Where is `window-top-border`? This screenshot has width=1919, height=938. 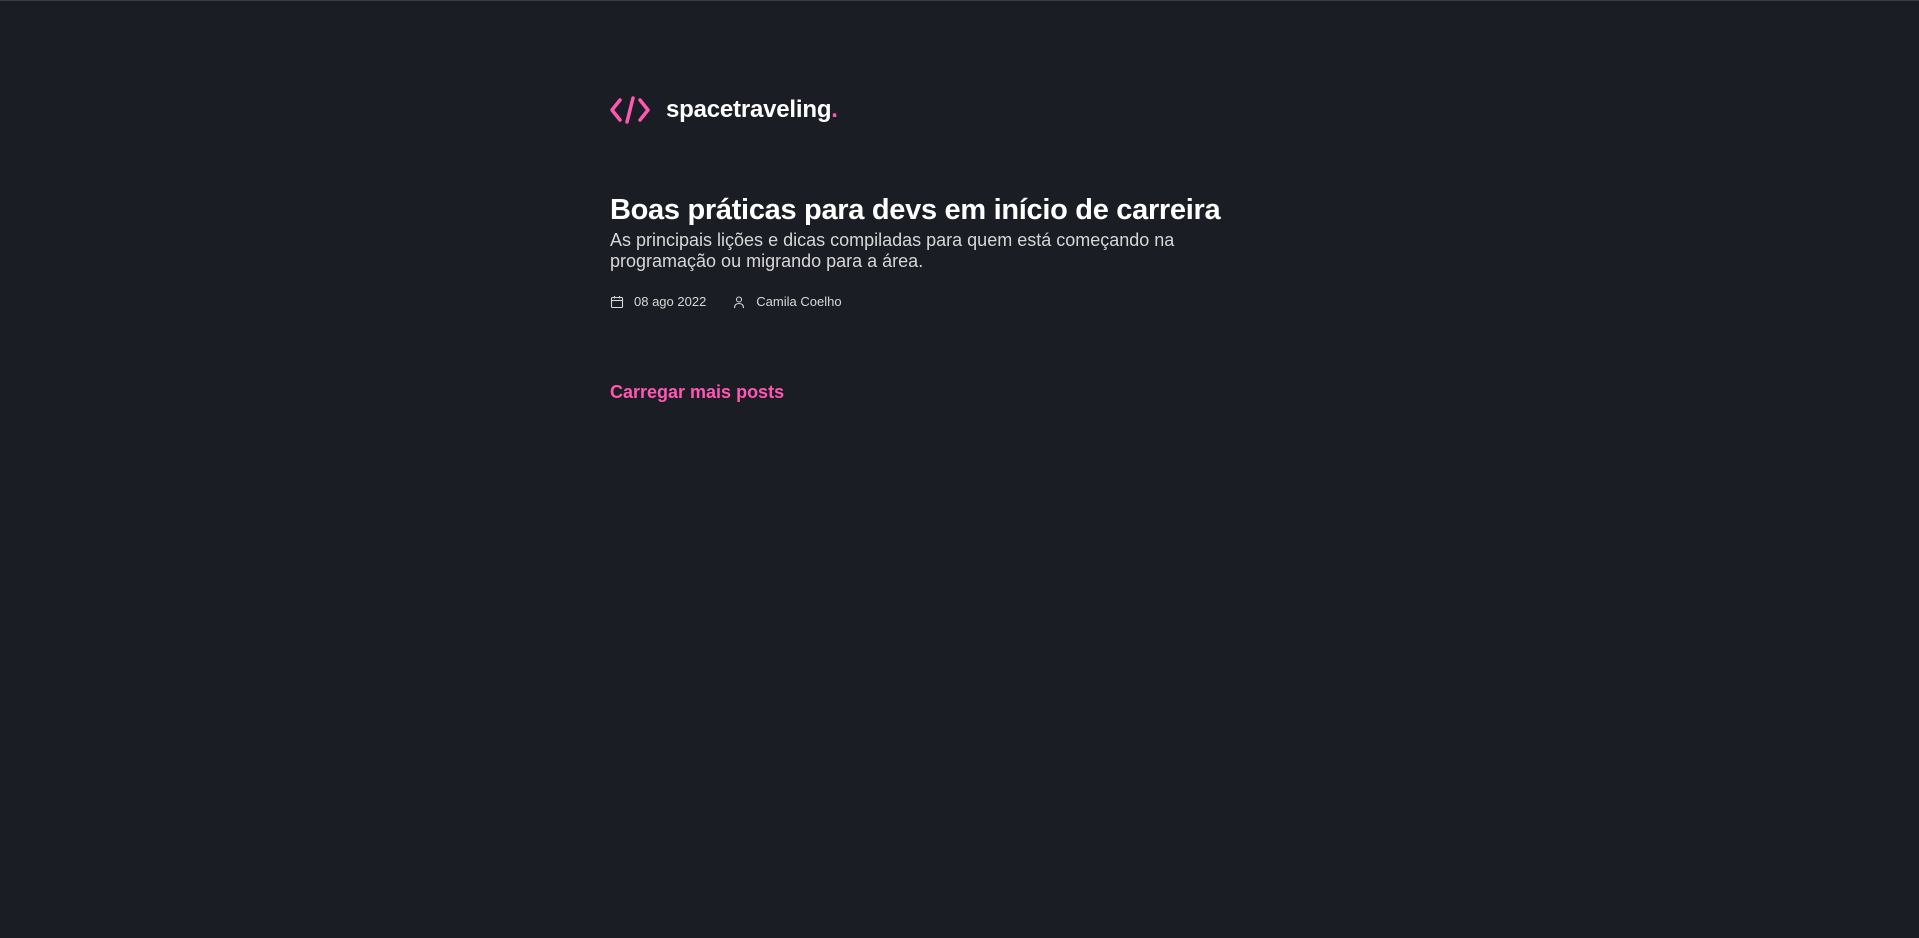
window-top-border is located at coordinates (959, 0).